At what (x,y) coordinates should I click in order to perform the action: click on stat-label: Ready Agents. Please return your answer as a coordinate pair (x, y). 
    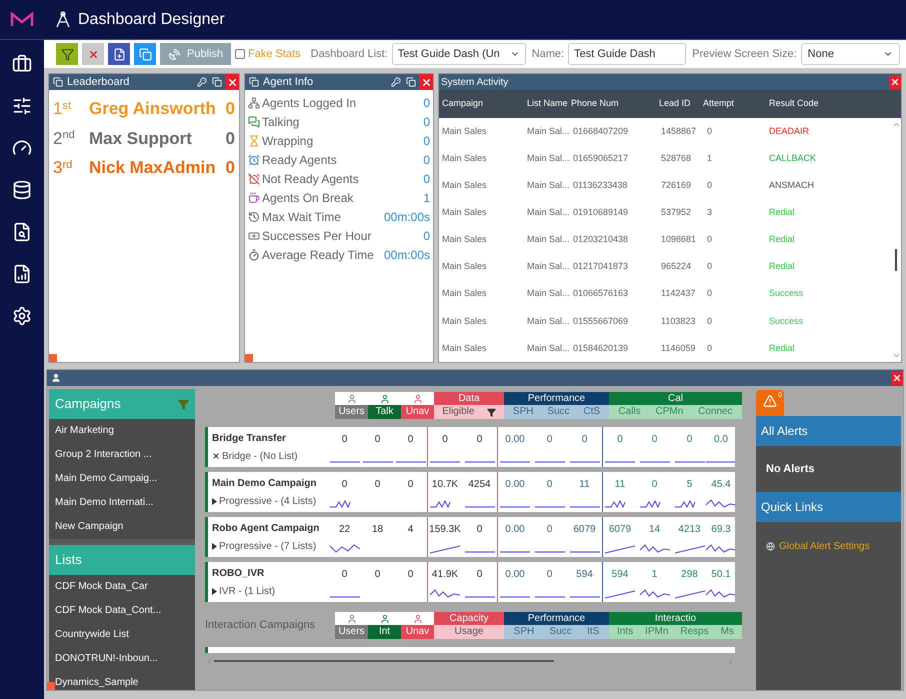
    Looking at the image, I should click on (300, 160).